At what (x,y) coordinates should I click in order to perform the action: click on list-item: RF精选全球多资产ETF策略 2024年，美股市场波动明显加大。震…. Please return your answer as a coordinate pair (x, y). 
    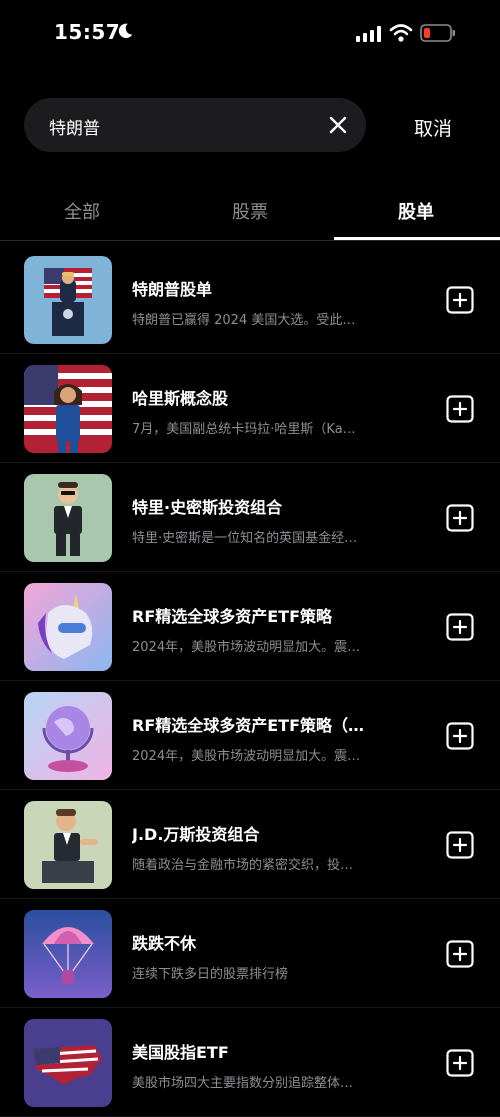
    Looking at the image, I should click on (250, 626).